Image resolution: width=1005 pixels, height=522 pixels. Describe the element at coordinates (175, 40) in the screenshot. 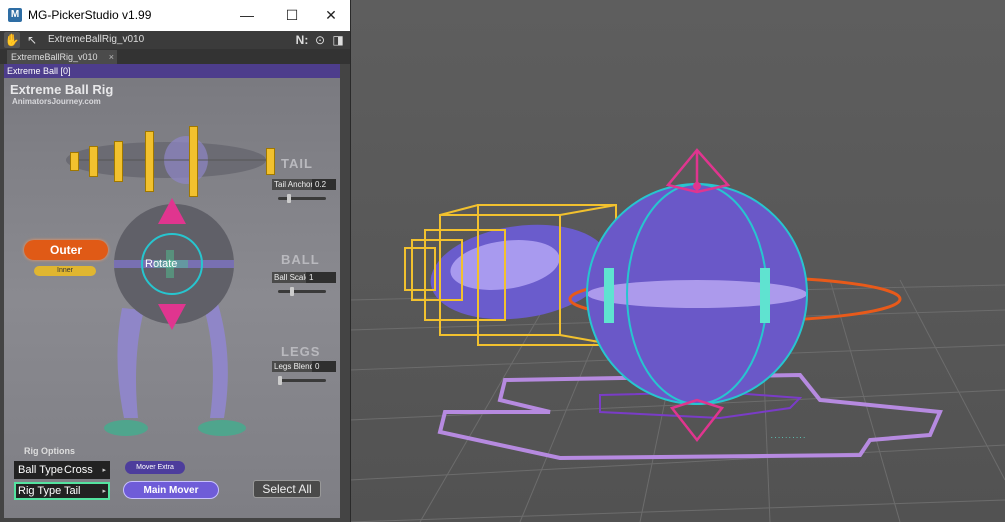

I see `toolbar: ✋ ↖ ExtremeBallRig_v010 N: ⊙ ◨` at that location.